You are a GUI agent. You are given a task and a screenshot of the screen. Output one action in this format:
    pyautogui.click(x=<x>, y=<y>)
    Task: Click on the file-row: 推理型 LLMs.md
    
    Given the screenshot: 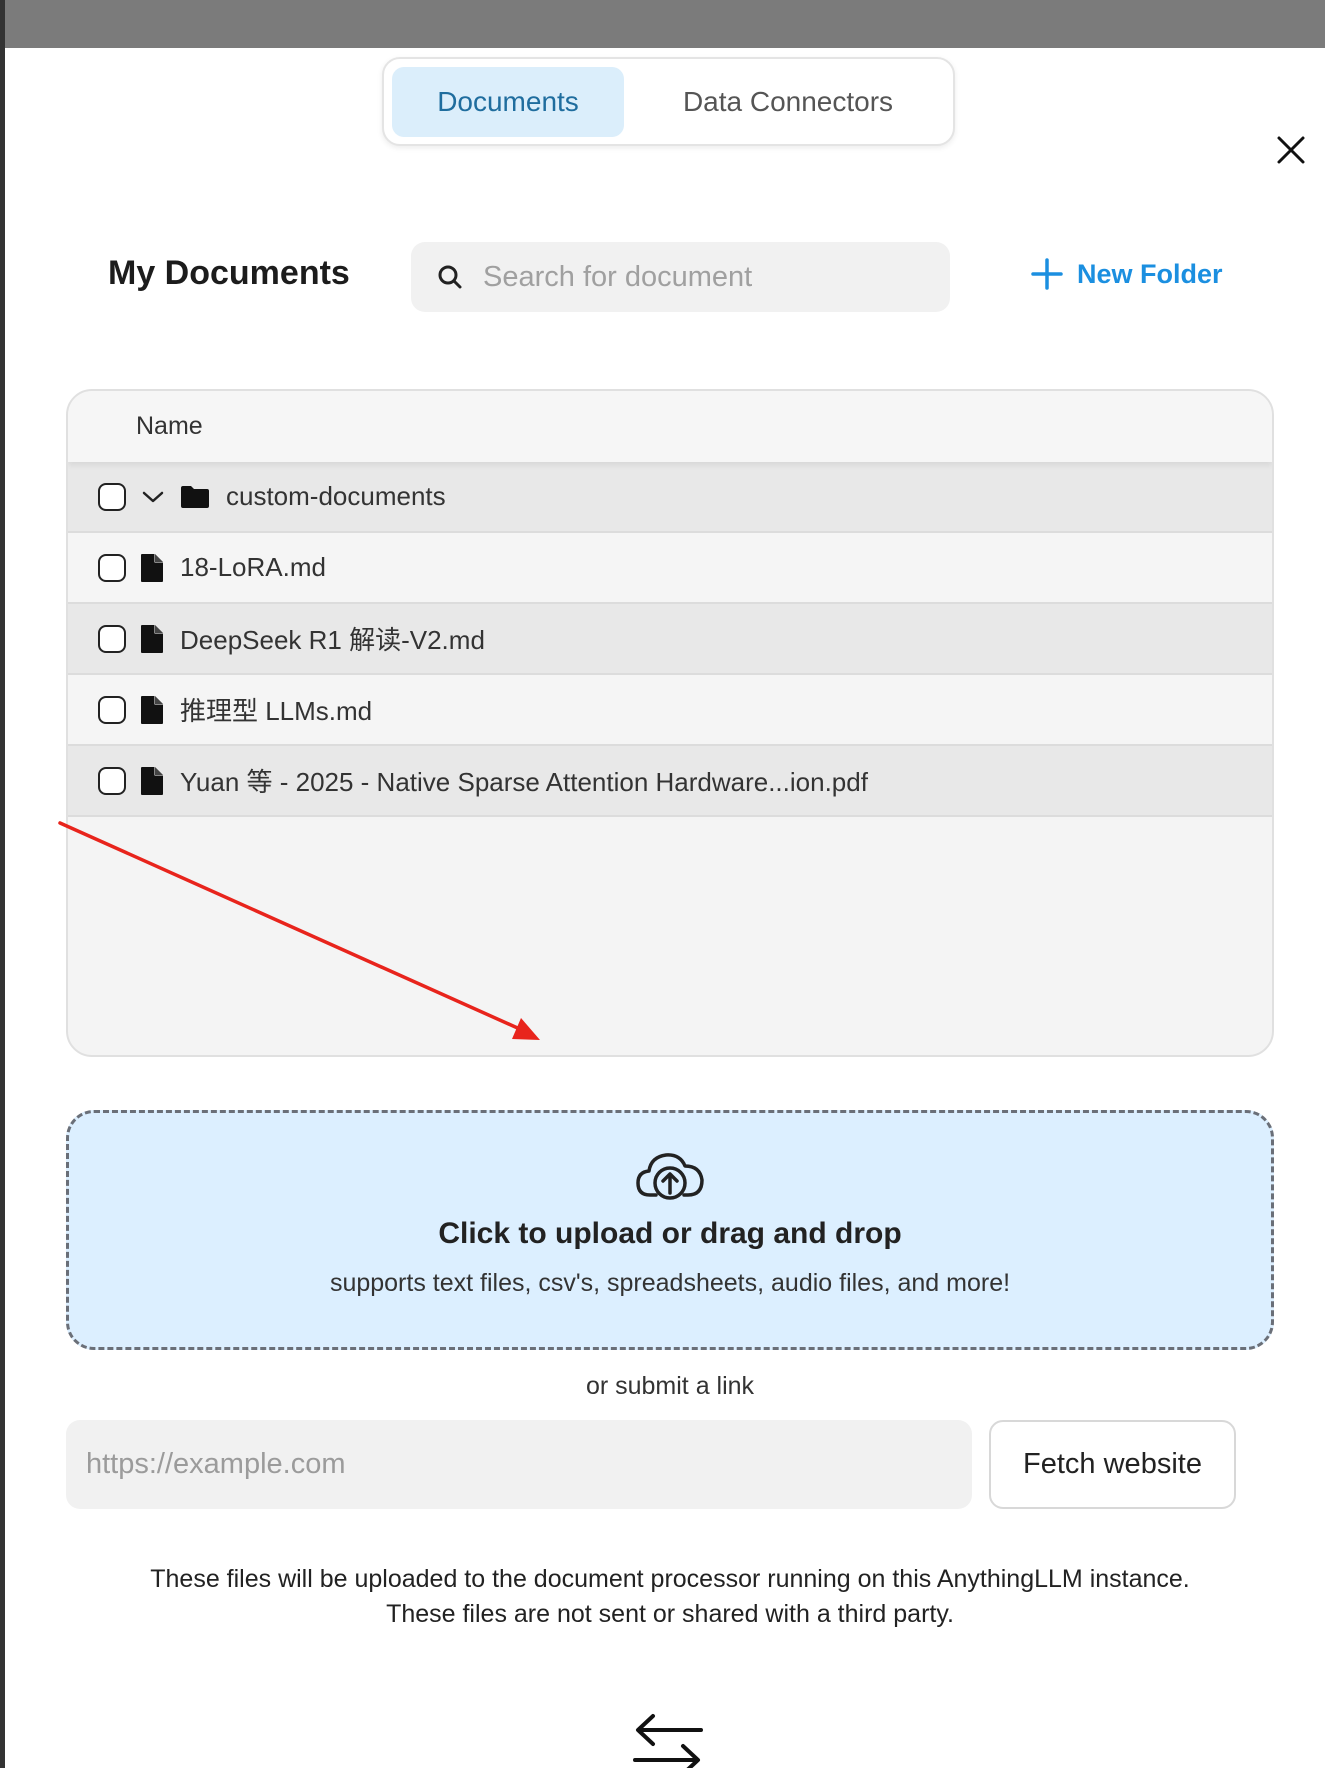 What is the action you would take?
    pyautogui.click(x=670, y=710)
    